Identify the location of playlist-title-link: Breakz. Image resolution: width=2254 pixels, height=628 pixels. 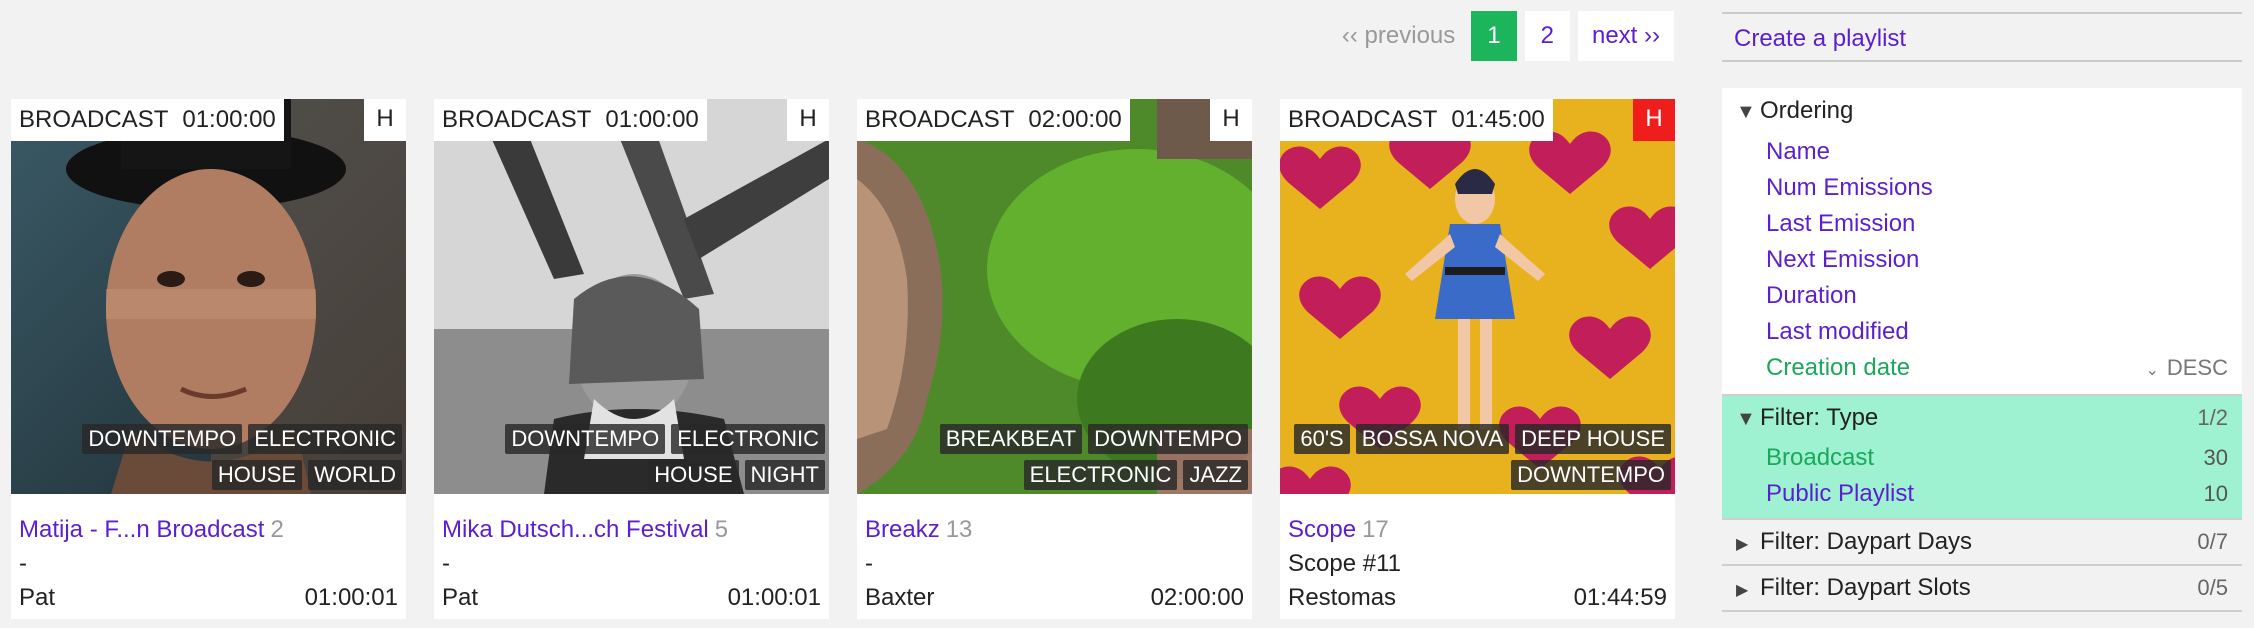
(902, 529).